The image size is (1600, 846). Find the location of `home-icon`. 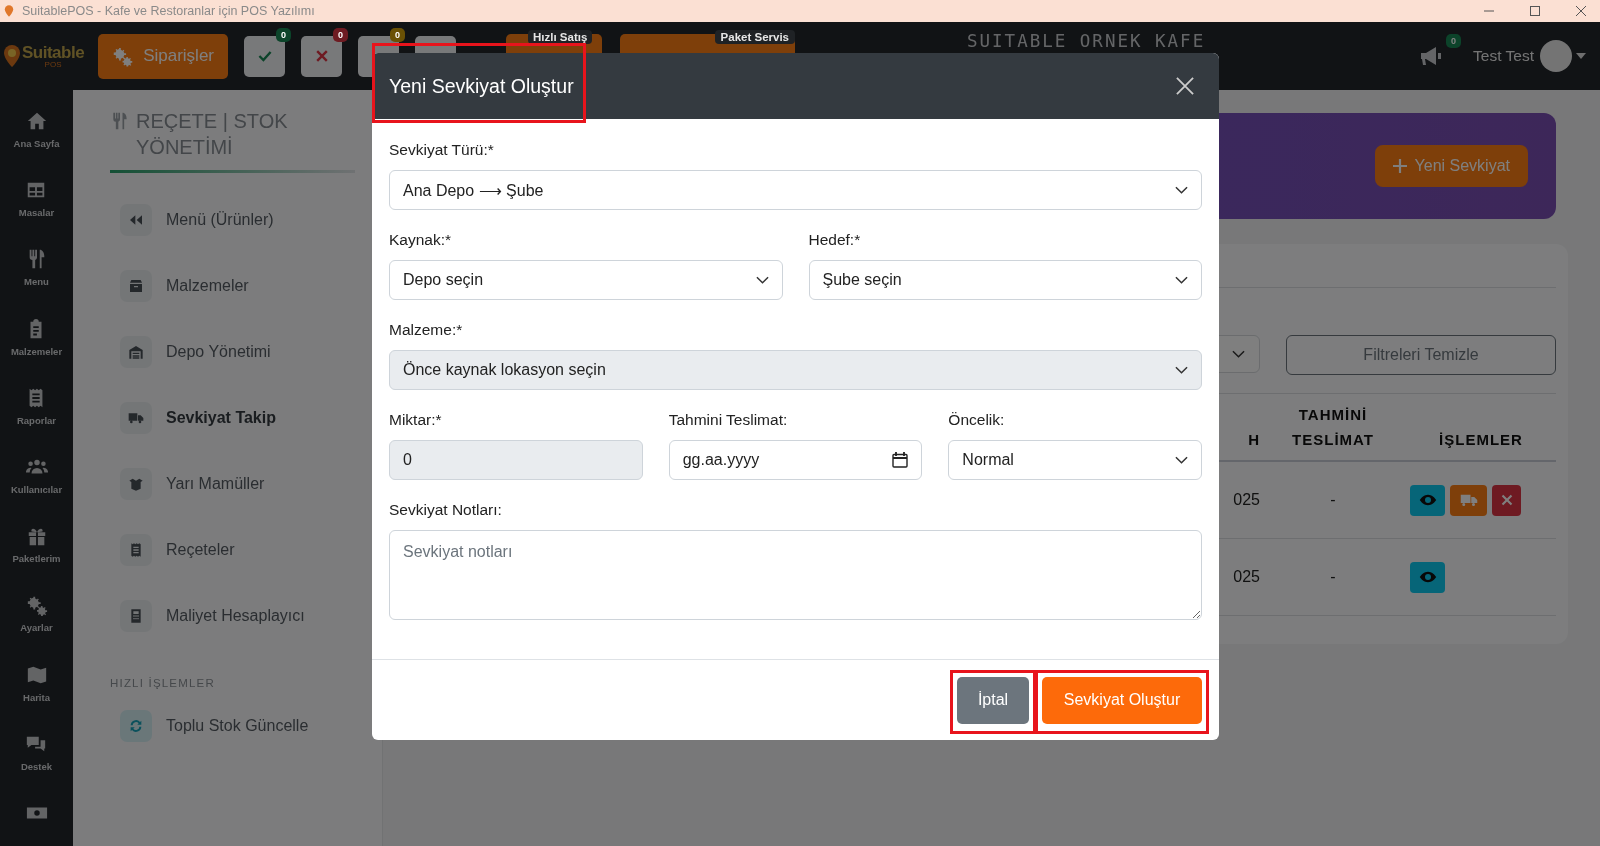

home-icon is located at coordinates (36, 121).